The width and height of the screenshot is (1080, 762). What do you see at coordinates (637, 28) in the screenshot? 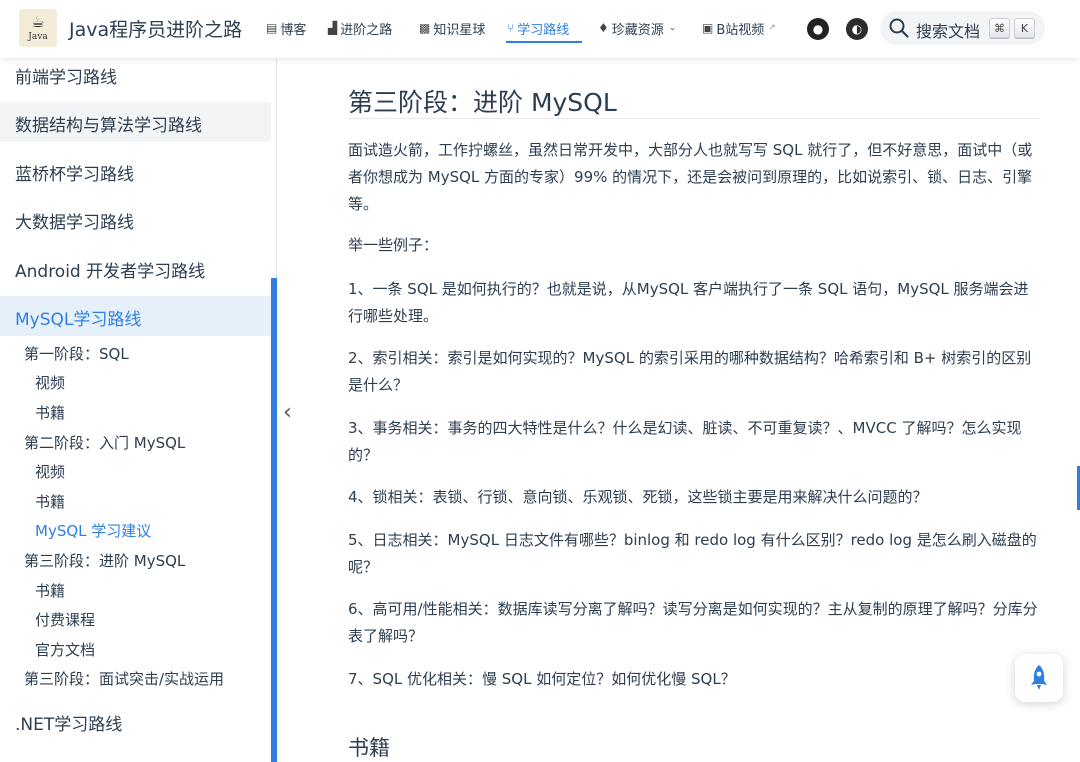
I see `nav-item-resources-dropdown: ♦ 珍藏资源 ⌄` at bounding box center [637, 28].